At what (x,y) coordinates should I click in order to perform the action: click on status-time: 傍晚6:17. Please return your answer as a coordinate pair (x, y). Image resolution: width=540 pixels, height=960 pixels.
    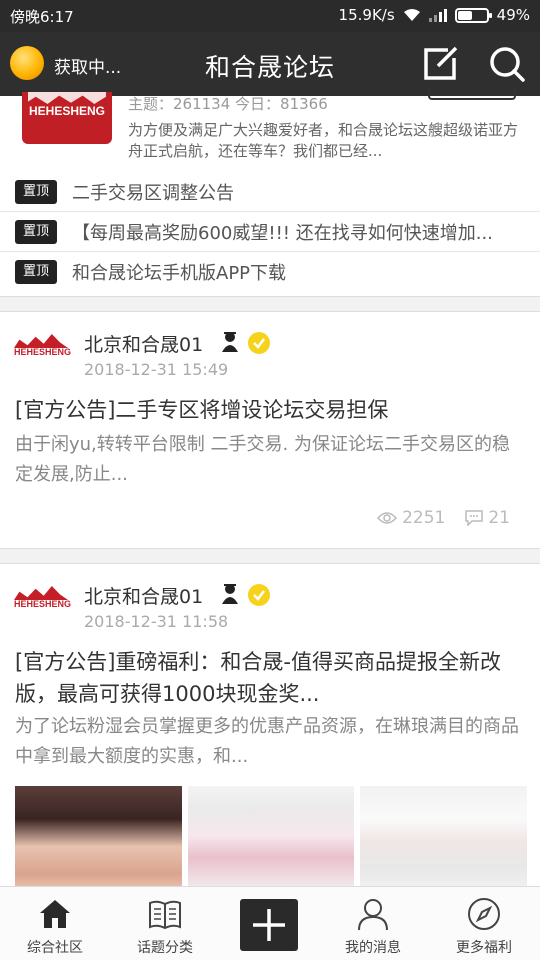
    Looking at the image, I should click on (42, 17).